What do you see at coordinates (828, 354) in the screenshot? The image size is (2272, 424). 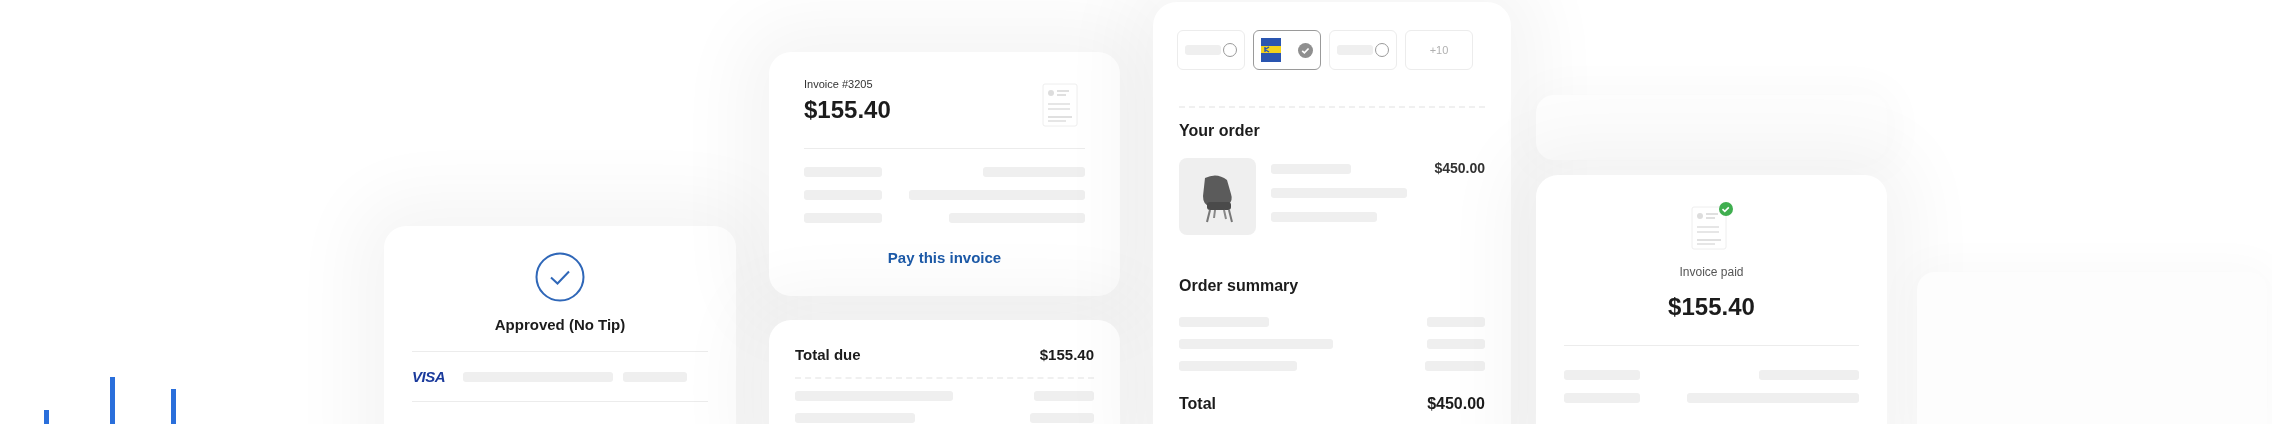 I see `total-due-label: Total due` at bounding box center [828, 354].